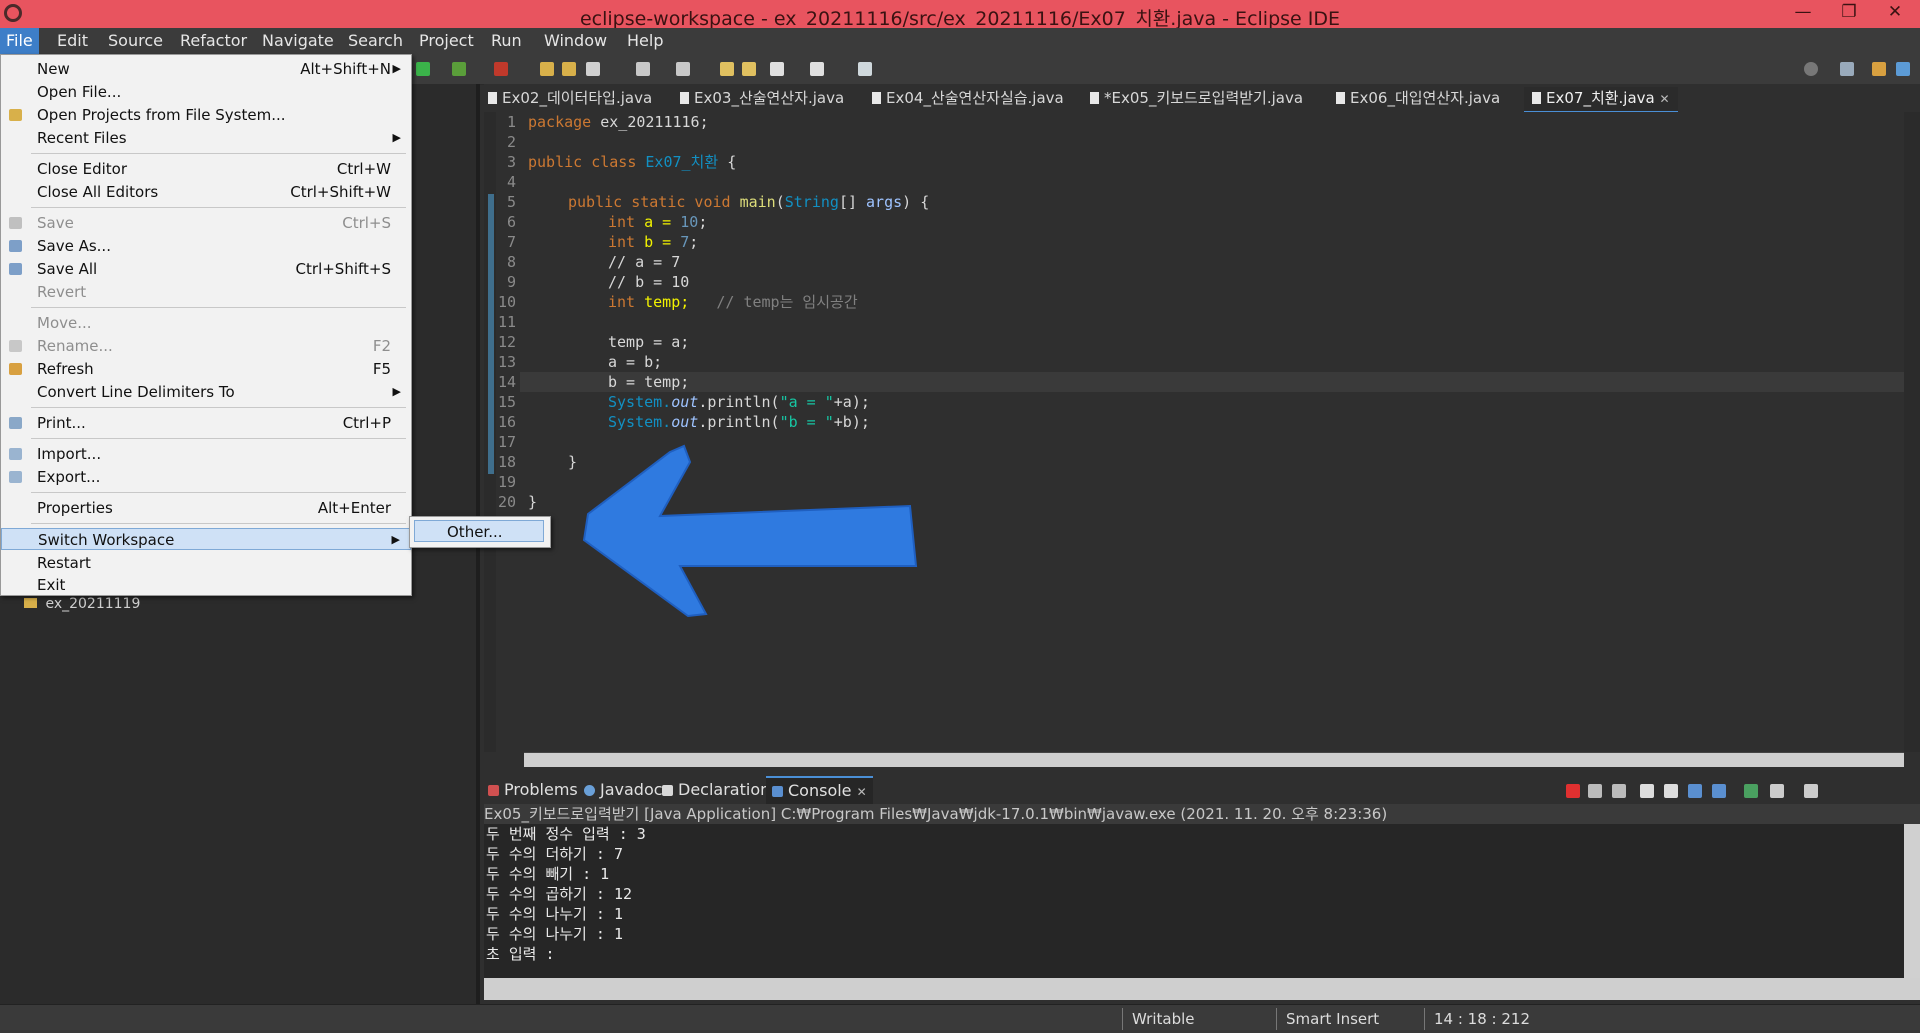 This screenshot has width=1920, height=1033. What do you see at coordinates (1803, 14) in the screenshot?
I see `minimize-button: —` at bounding box center [1803, 14].